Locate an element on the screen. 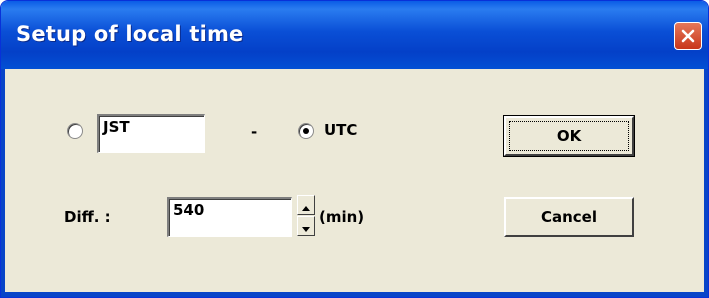 Image resolution: width=709 pixels, height=298 pixels. window-border-left is located at coordinates (3, 183).